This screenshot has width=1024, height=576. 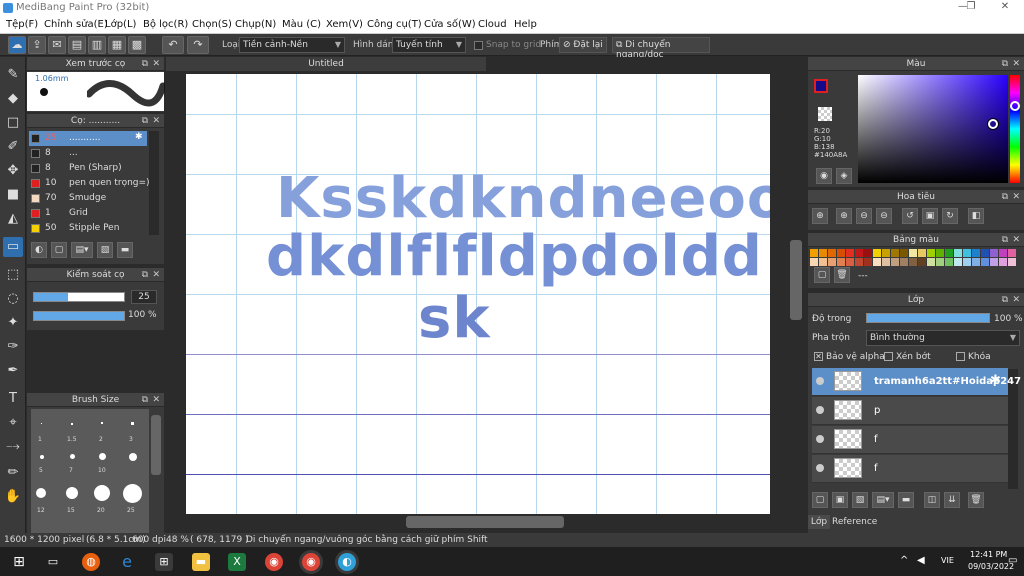 What do you see at coordinates (76, 24) in the screenshot?
I see `menu-edit: Chỉnh sửa(E)` at bounding box center [76, 24].